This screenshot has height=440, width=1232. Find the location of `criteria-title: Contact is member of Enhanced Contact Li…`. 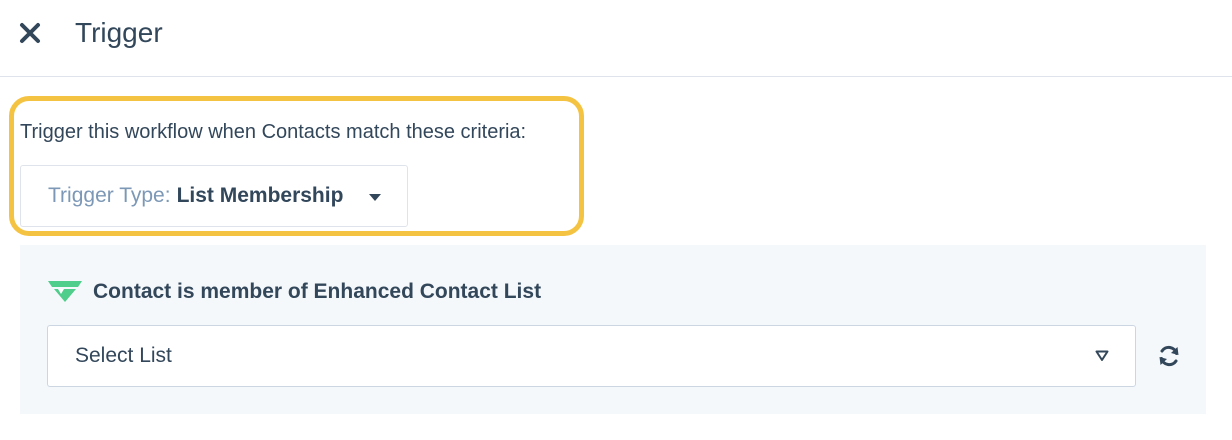

criteria-title: Contact is member of Enhanced Contact Li… is located at coordinates (317, 291).